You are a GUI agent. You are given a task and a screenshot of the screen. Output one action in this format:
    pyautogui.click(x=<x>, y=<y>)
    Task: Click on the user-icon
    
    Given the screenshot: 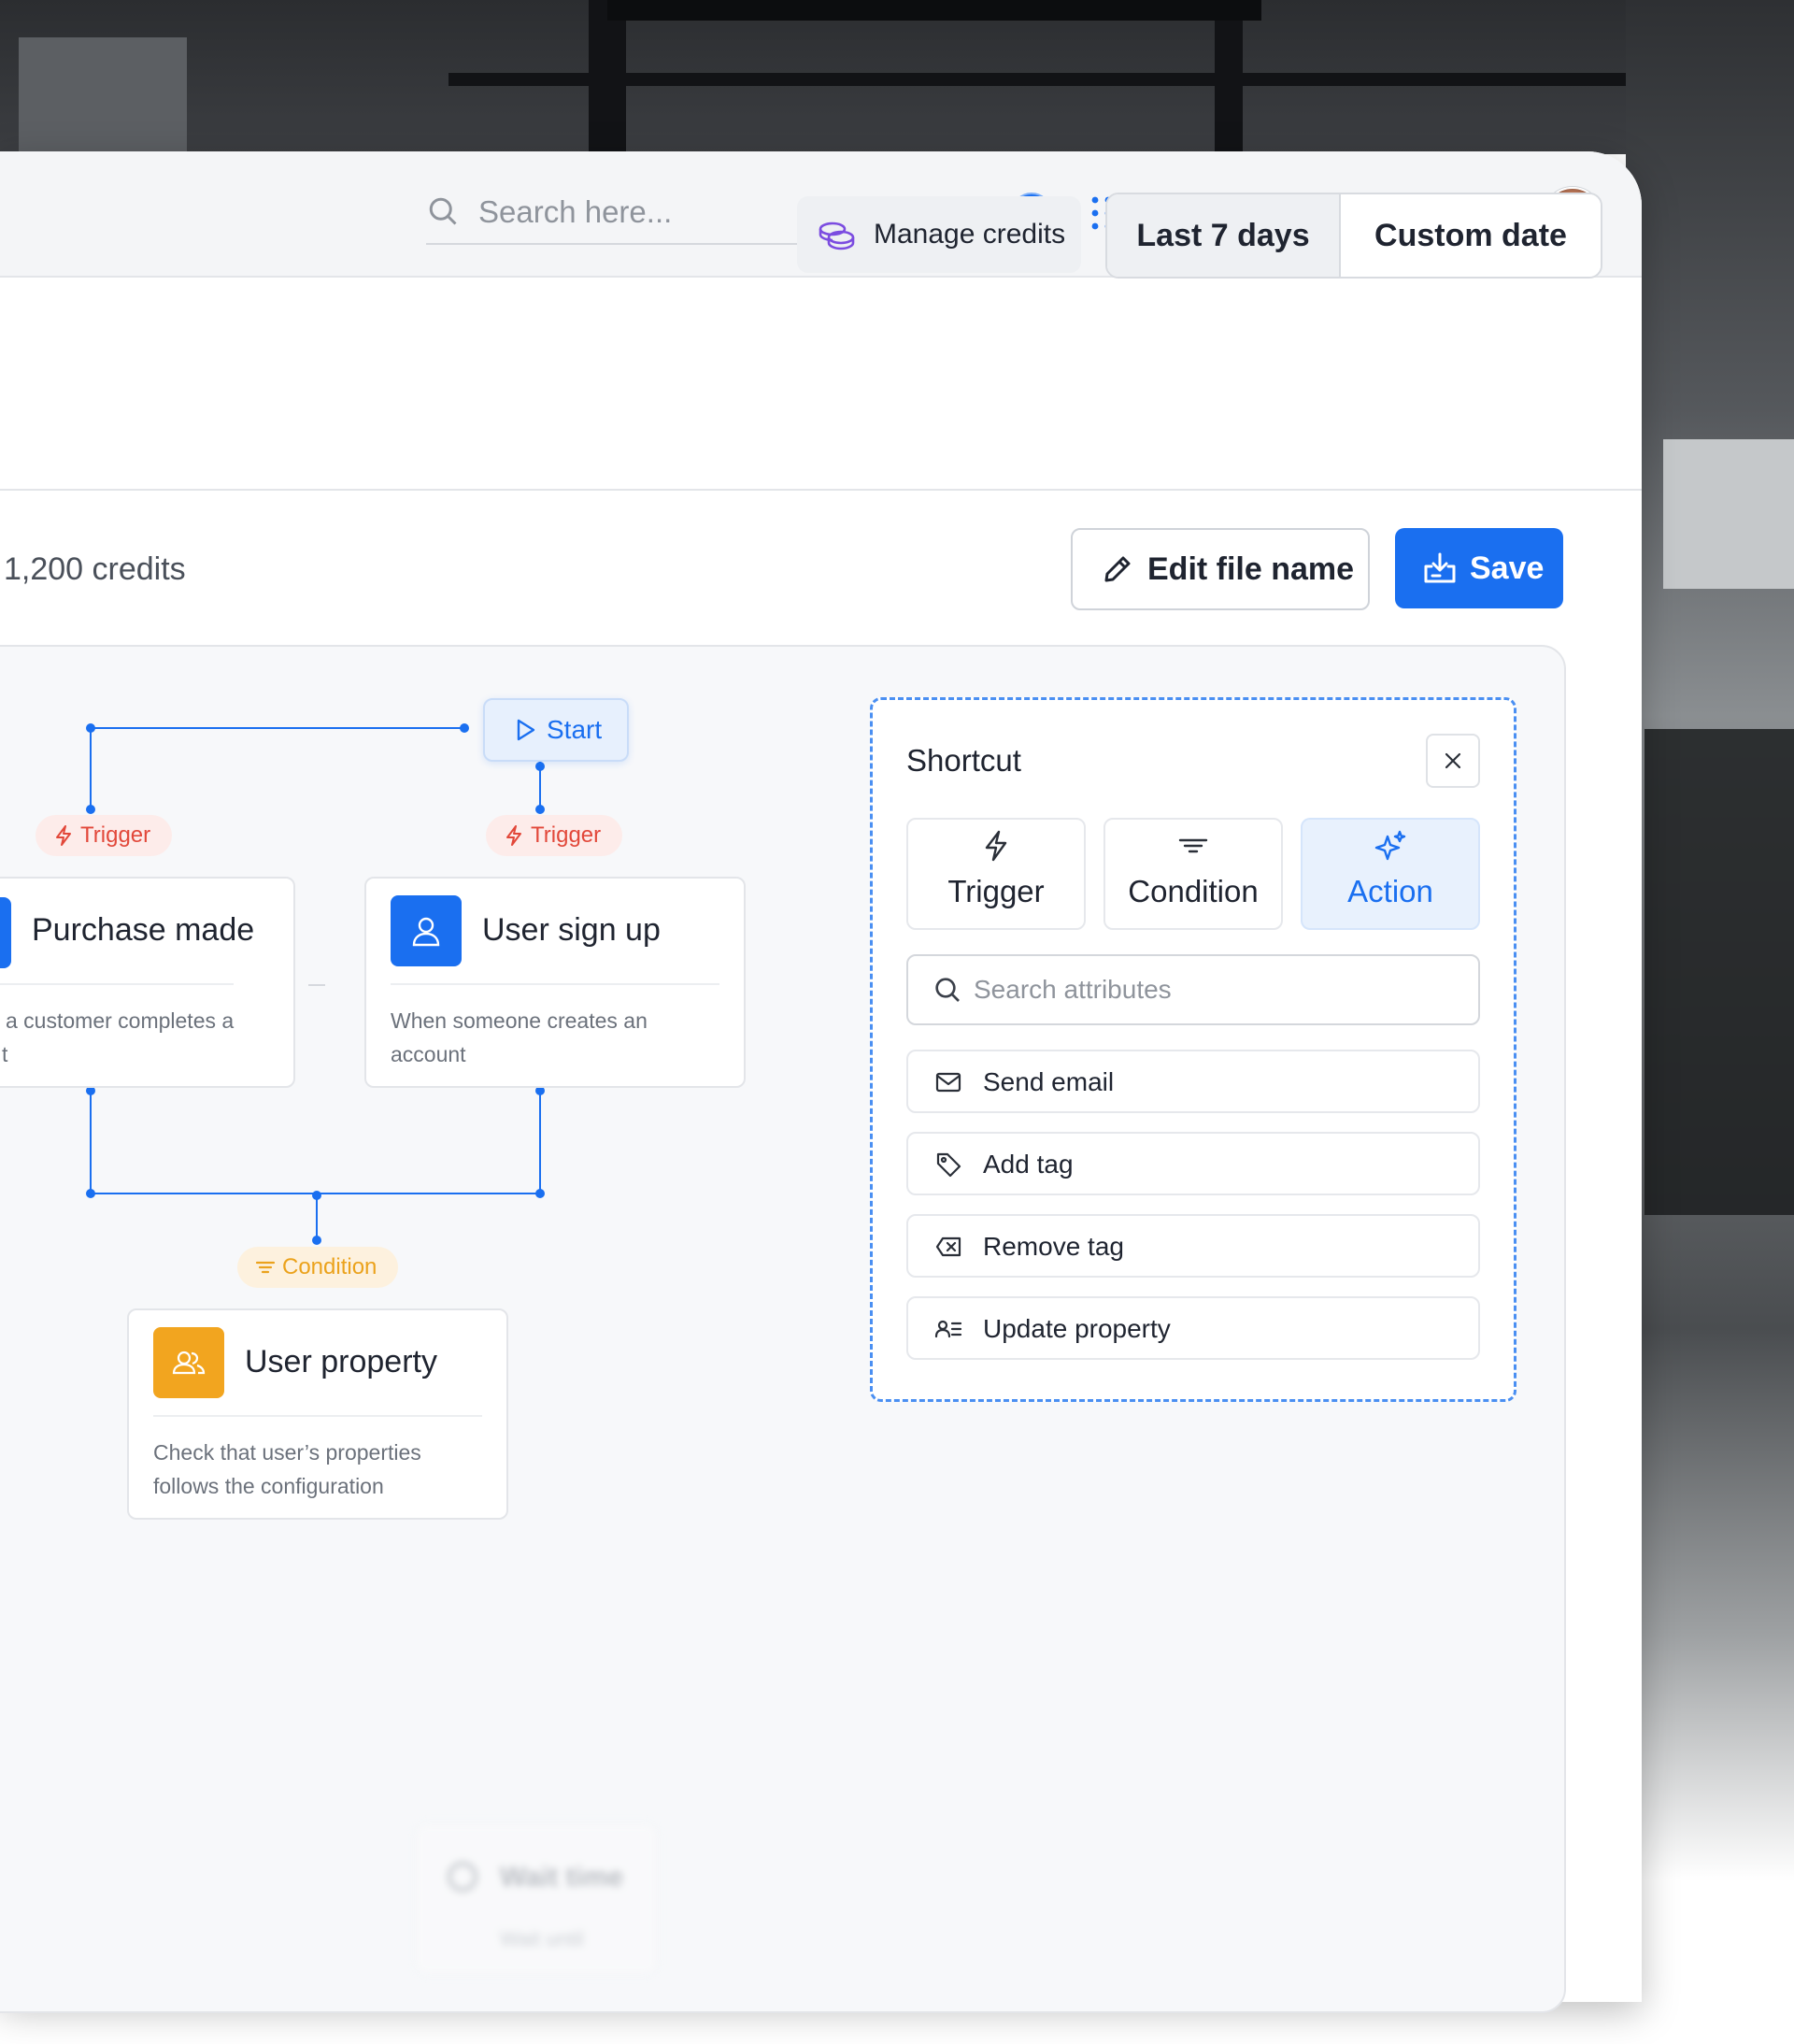 What is the action you would take?
    pyautogui.click(x=426, y=932)
    